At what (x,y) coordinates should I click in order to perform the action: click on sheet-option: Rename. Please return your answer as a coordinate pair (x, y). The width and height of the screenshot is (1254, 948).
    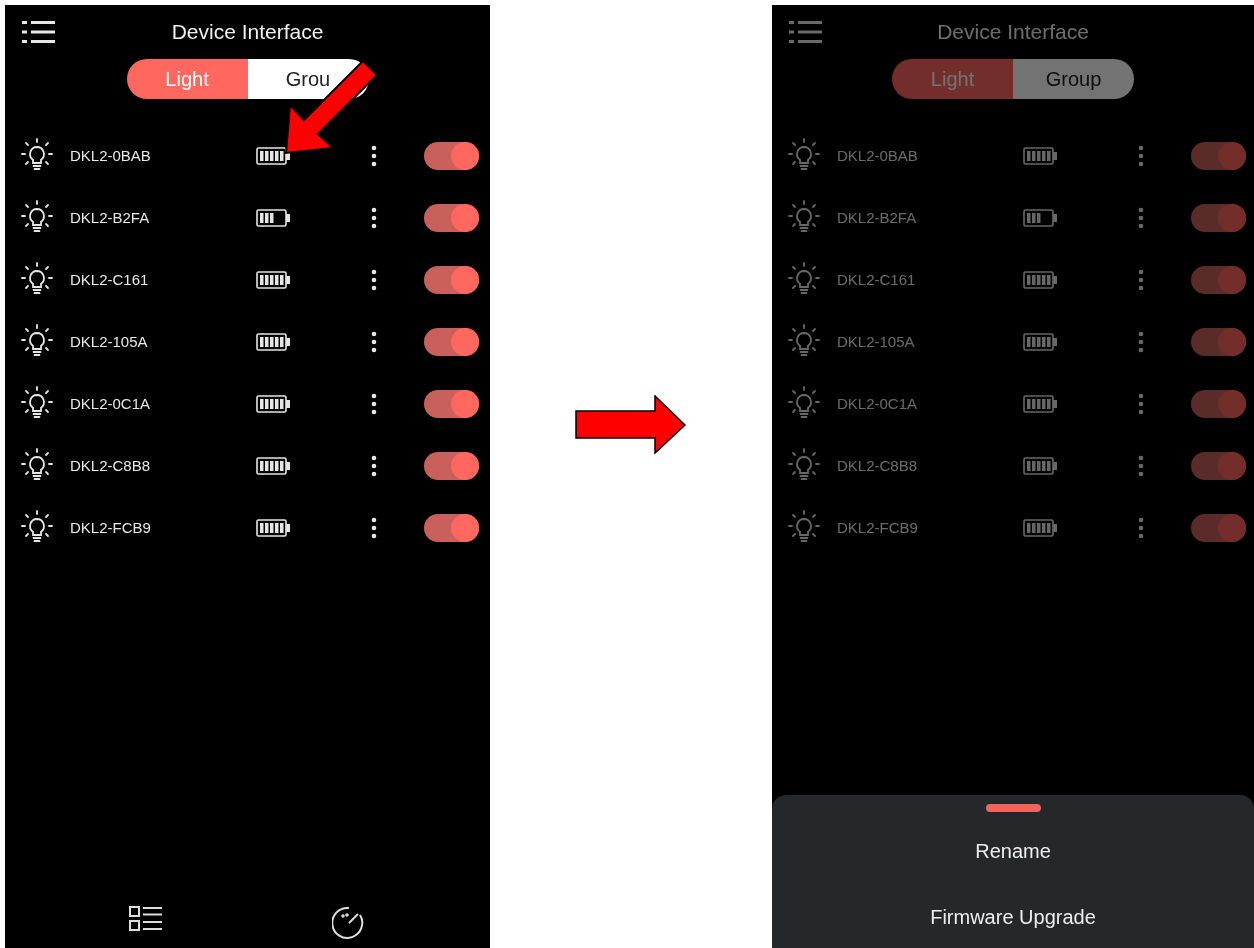
    Looking at the image, I should click on (1013, 851).